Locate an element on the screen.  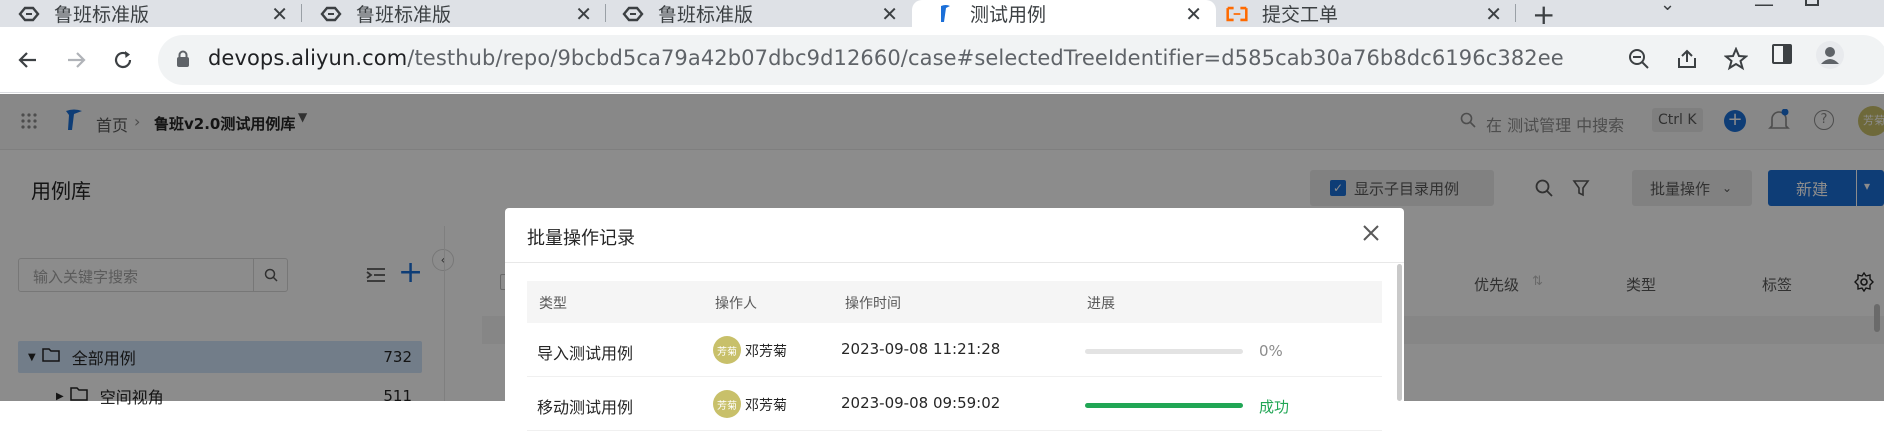
window-restore-icon is located at coordinates (1812, 3).